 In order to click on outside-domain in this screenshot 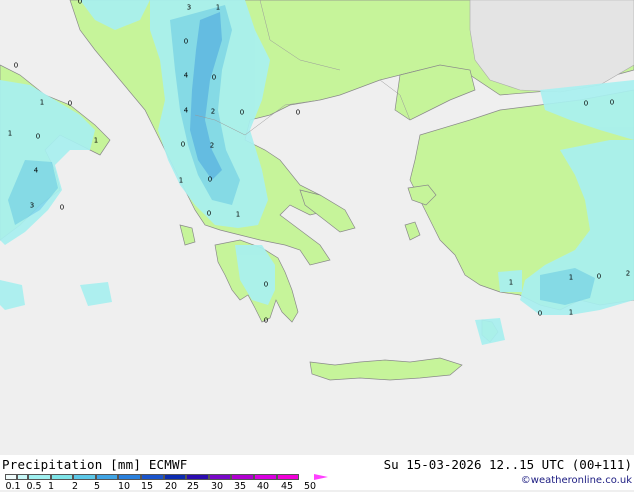, I will do `click(551, 46)`.